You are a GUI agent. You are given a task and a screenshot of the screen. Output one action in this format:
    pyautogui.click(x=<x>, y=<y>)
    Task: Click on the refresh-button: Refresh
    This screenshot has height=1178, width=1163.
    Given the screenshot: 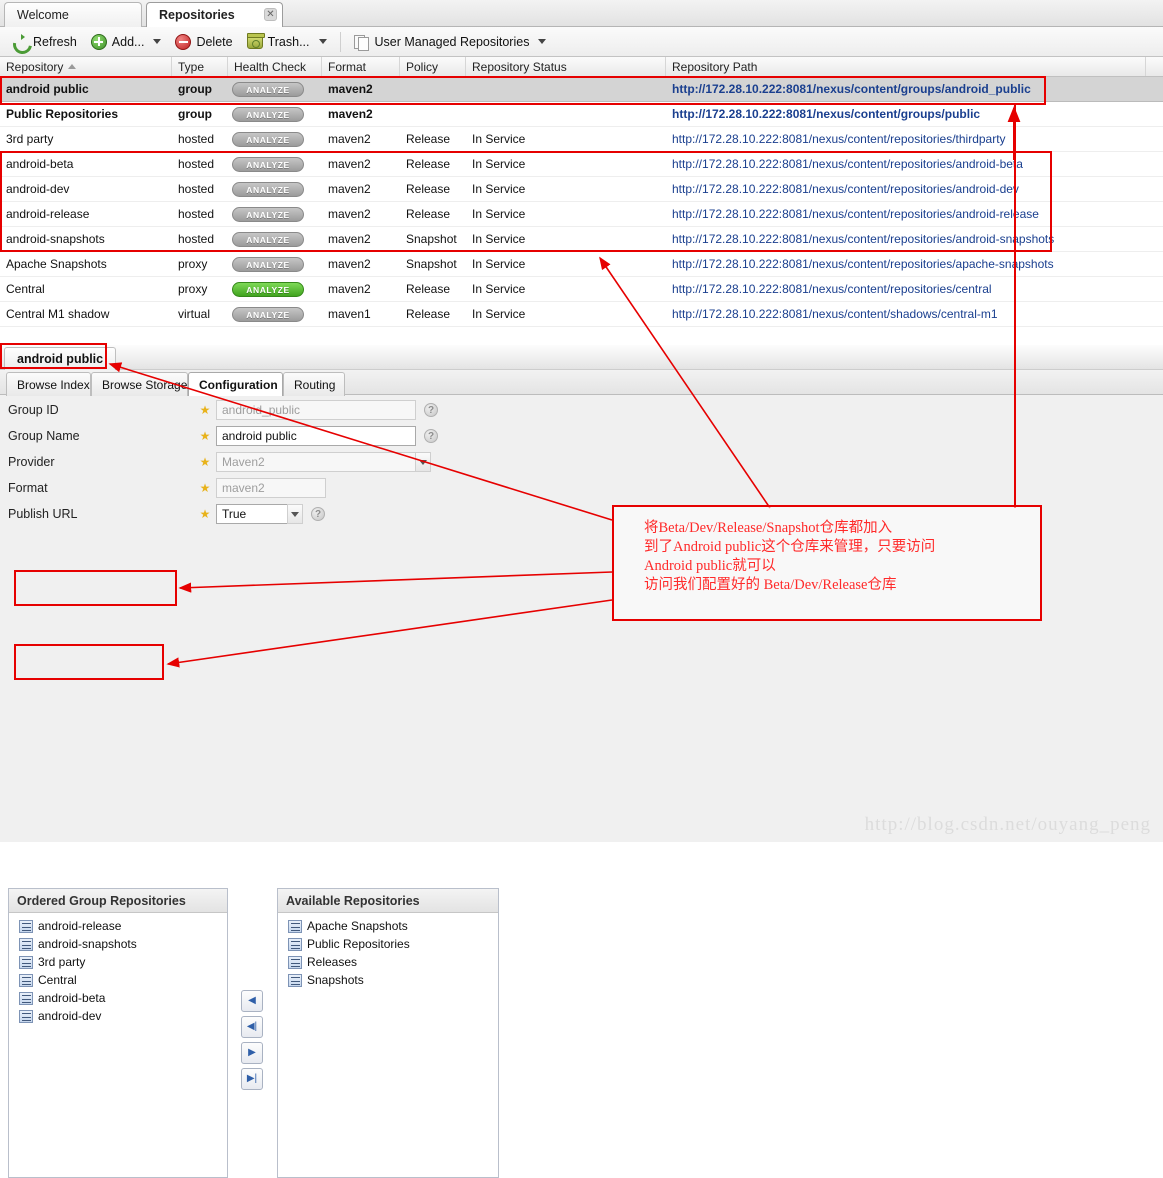 What is the action you would take?
    pyautogui.click(x=44, y=42)
    